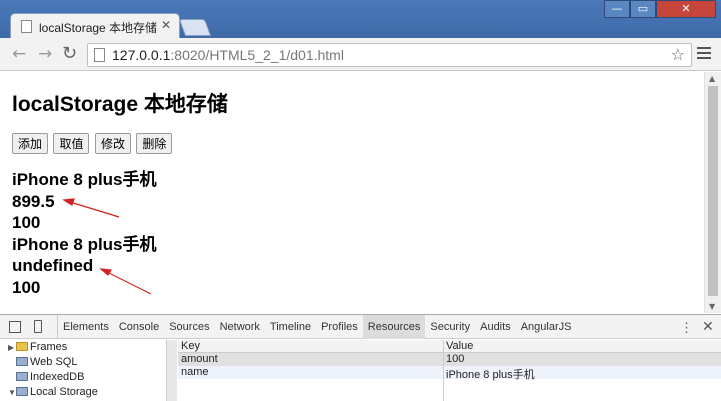  I want to click on column-divider, so click(443, 370).